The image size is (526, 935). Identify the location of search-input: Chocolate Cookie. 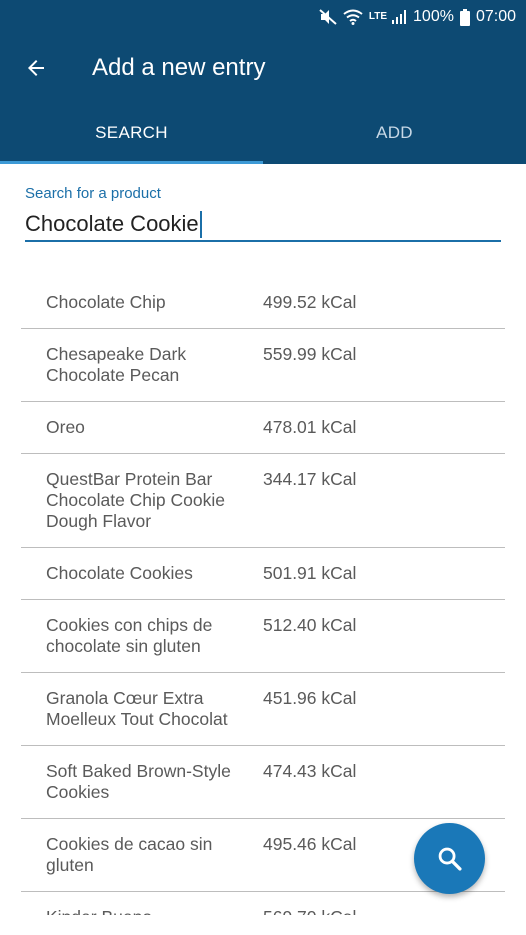
(263, 226).